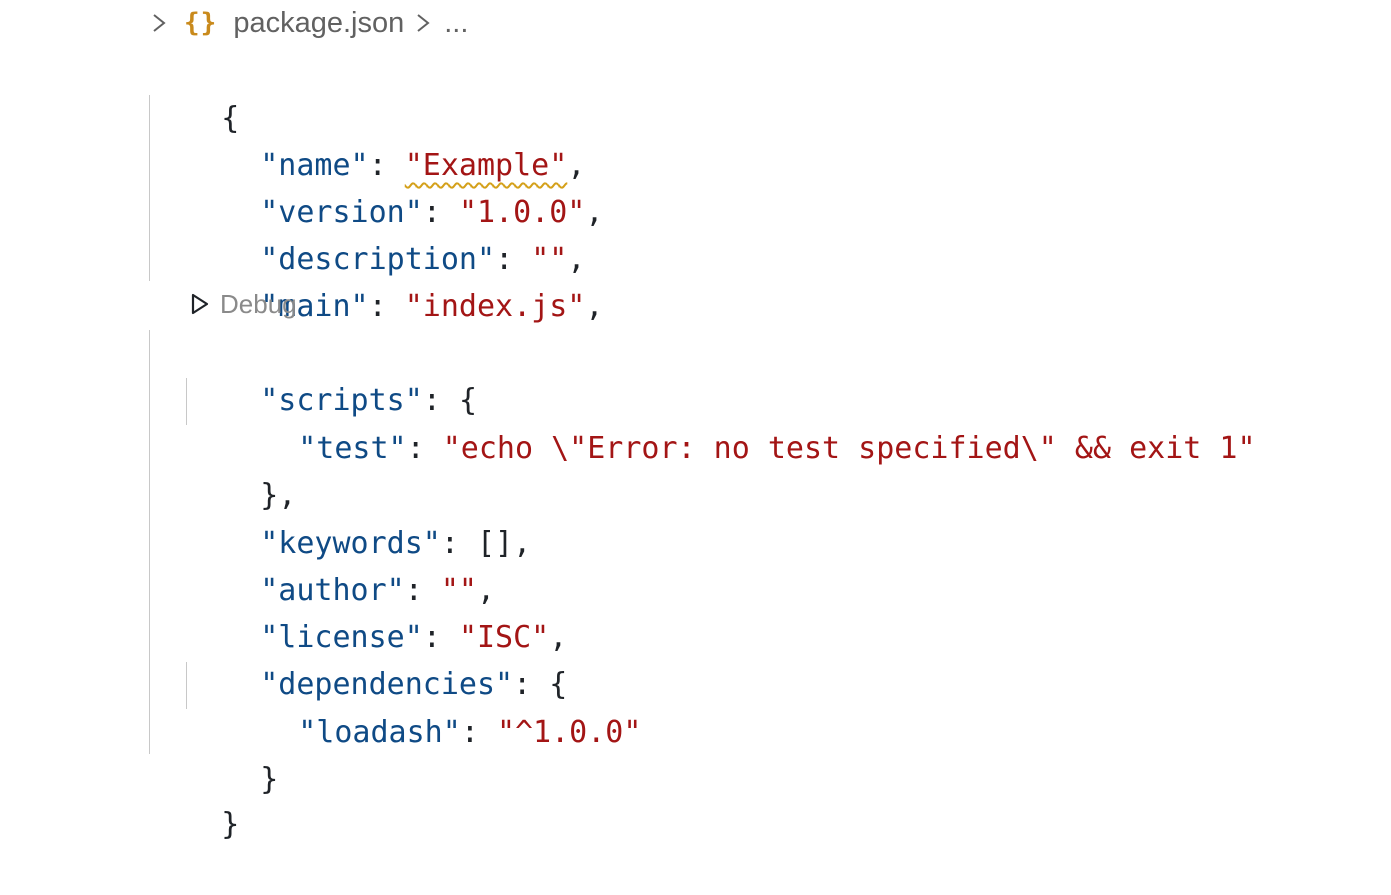 The image size is (1391, 895). What do you see at coordinates (396, 543) in the screenshot?
I see `code-line: "keywords": [],` at bounding box center [396, 543].